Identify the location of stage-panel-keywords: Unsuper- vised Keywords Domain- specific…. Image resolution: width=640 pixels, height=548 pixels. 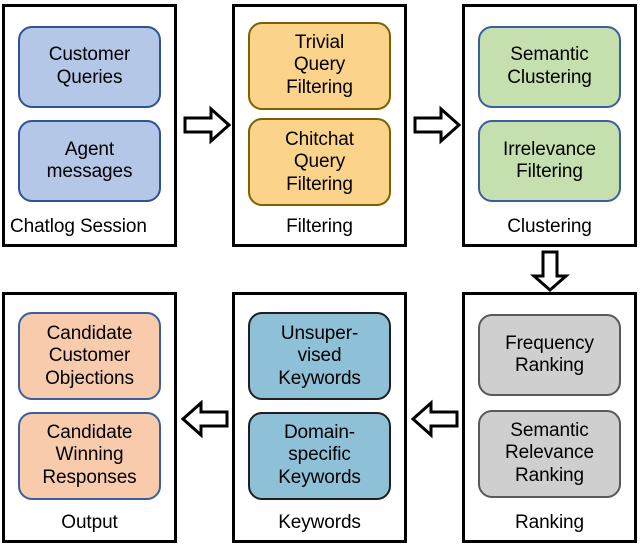
(319, 417).